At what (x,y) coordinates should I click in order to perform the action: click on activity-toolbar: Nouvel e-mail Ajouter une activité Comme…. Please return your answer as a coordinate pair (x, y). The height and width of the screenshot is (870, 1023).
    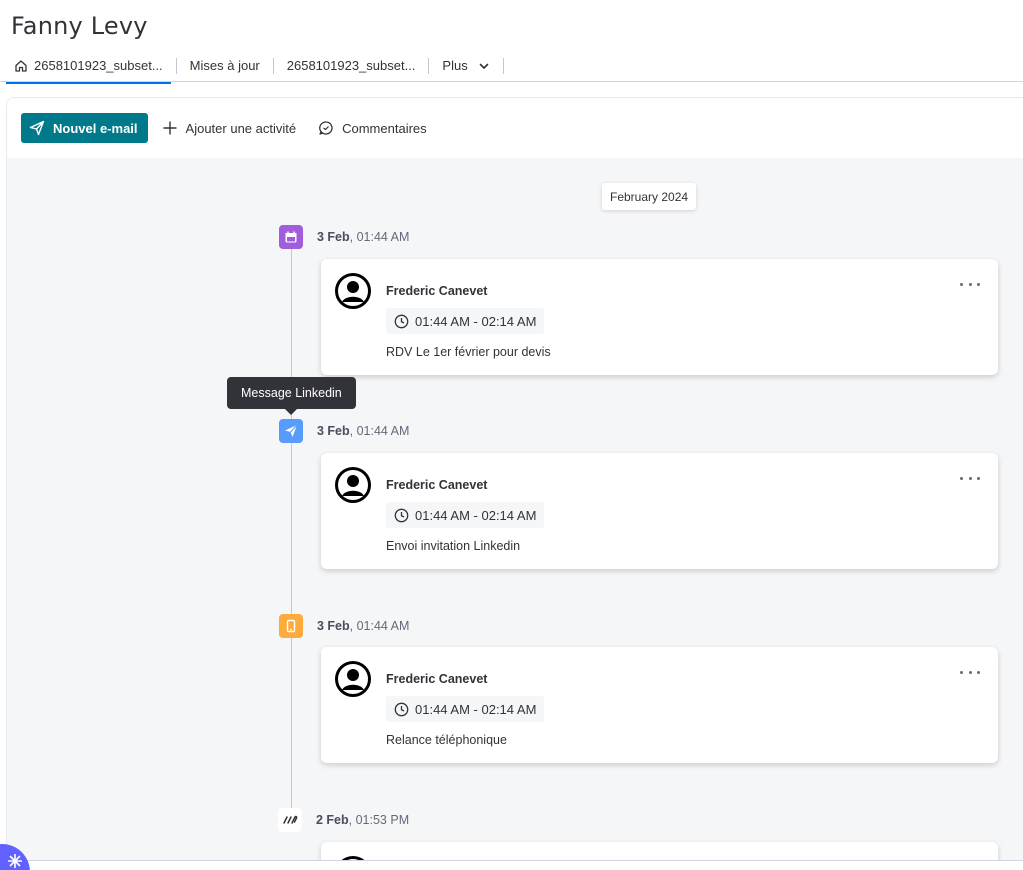
    Looking at the image, I should click on (515, 128).